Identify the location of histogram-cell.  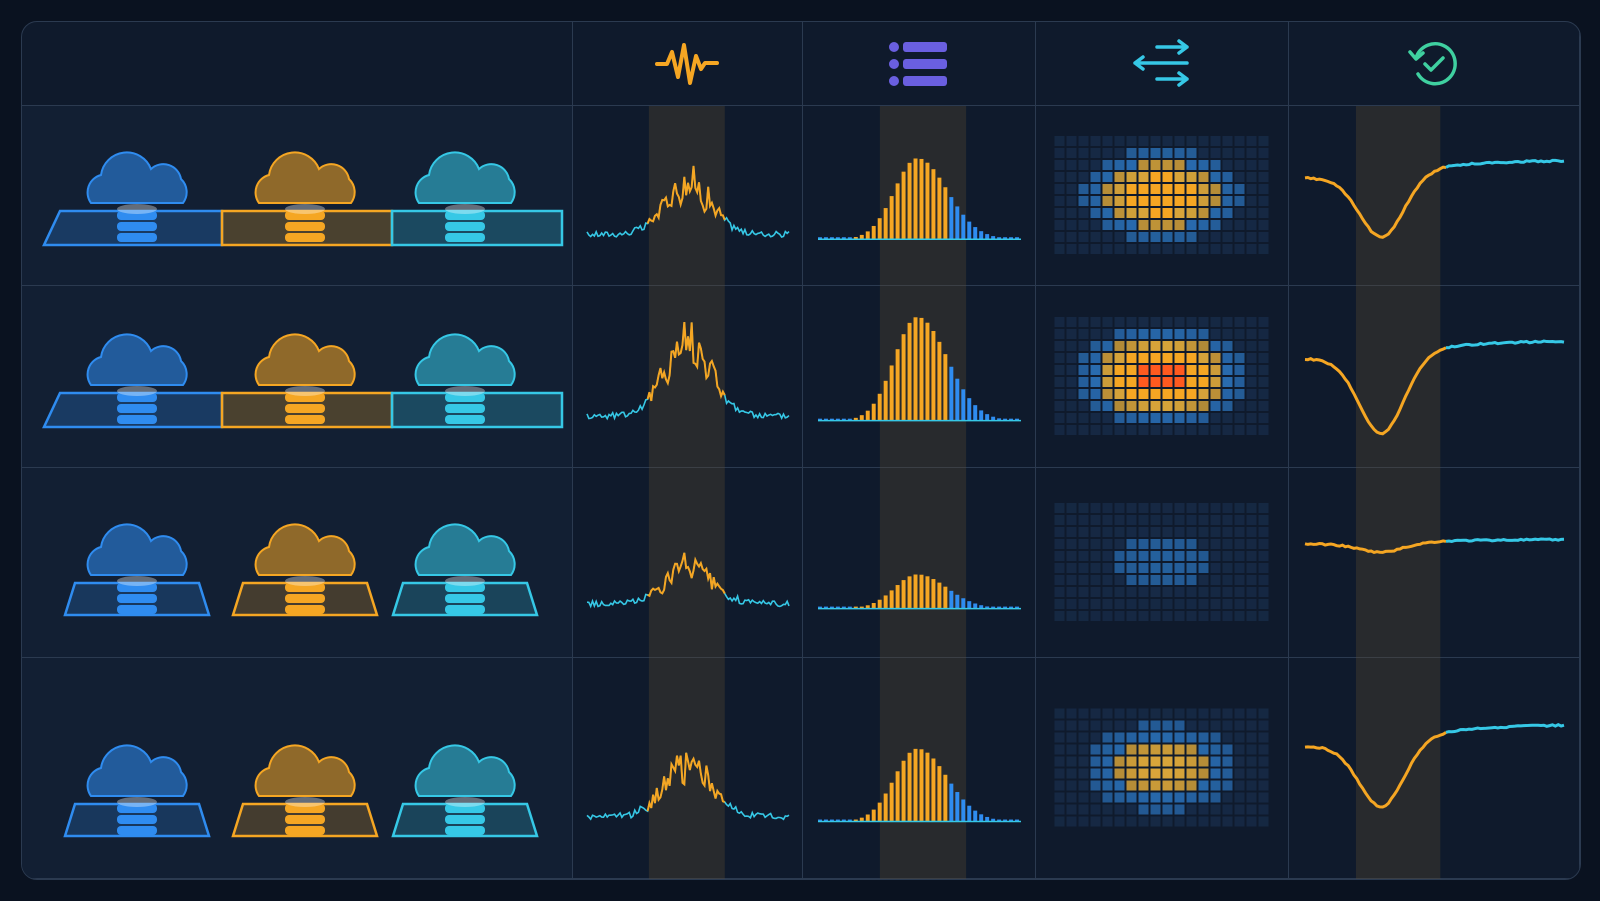
(919, 196).